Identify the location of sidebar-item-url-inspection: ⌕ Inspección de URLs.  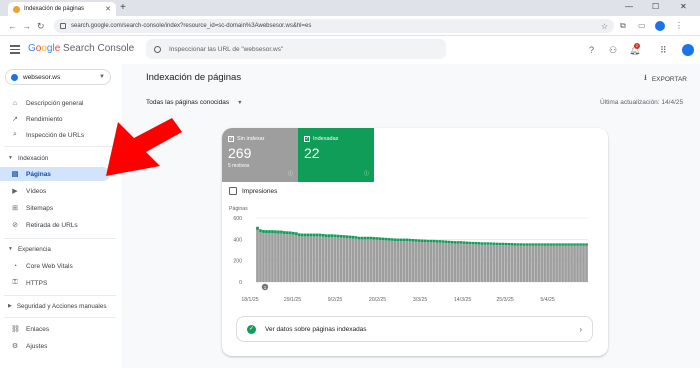
(55, 135).